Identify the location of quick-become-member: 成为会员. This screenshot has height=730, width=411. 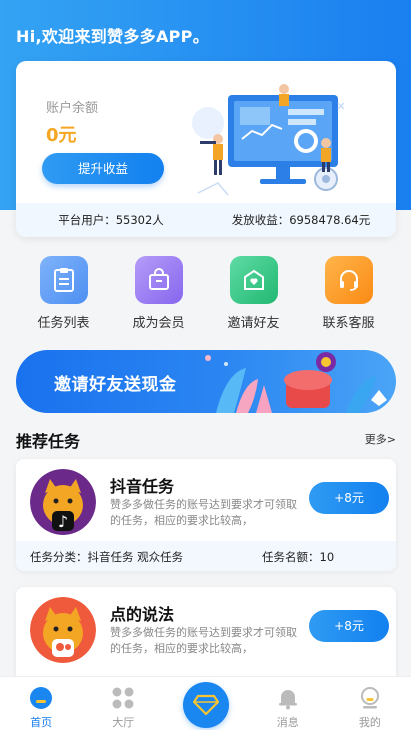
(158, 295).